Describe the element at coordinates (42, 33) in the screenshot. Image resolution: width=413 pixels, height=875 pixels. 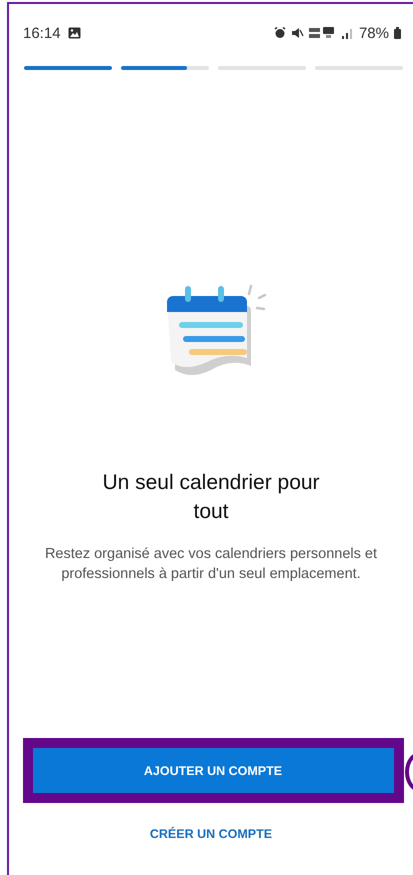
I see `status-time: 16:14` at that location.